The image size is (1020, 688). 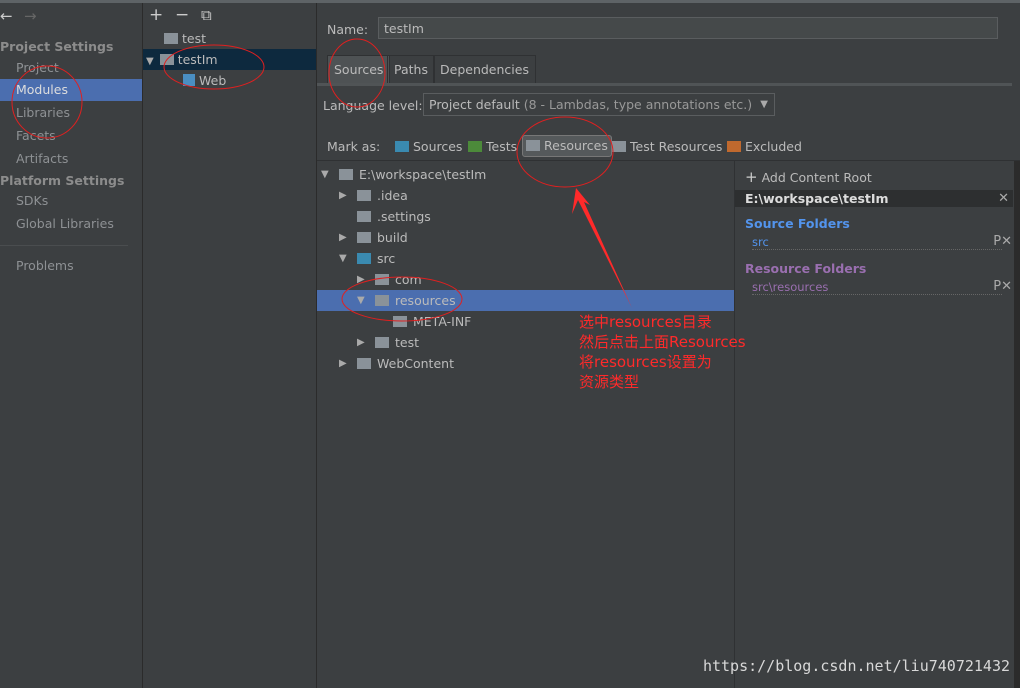 I want to click on annotation-circle-sources-tab, so click(x=357, y=73).